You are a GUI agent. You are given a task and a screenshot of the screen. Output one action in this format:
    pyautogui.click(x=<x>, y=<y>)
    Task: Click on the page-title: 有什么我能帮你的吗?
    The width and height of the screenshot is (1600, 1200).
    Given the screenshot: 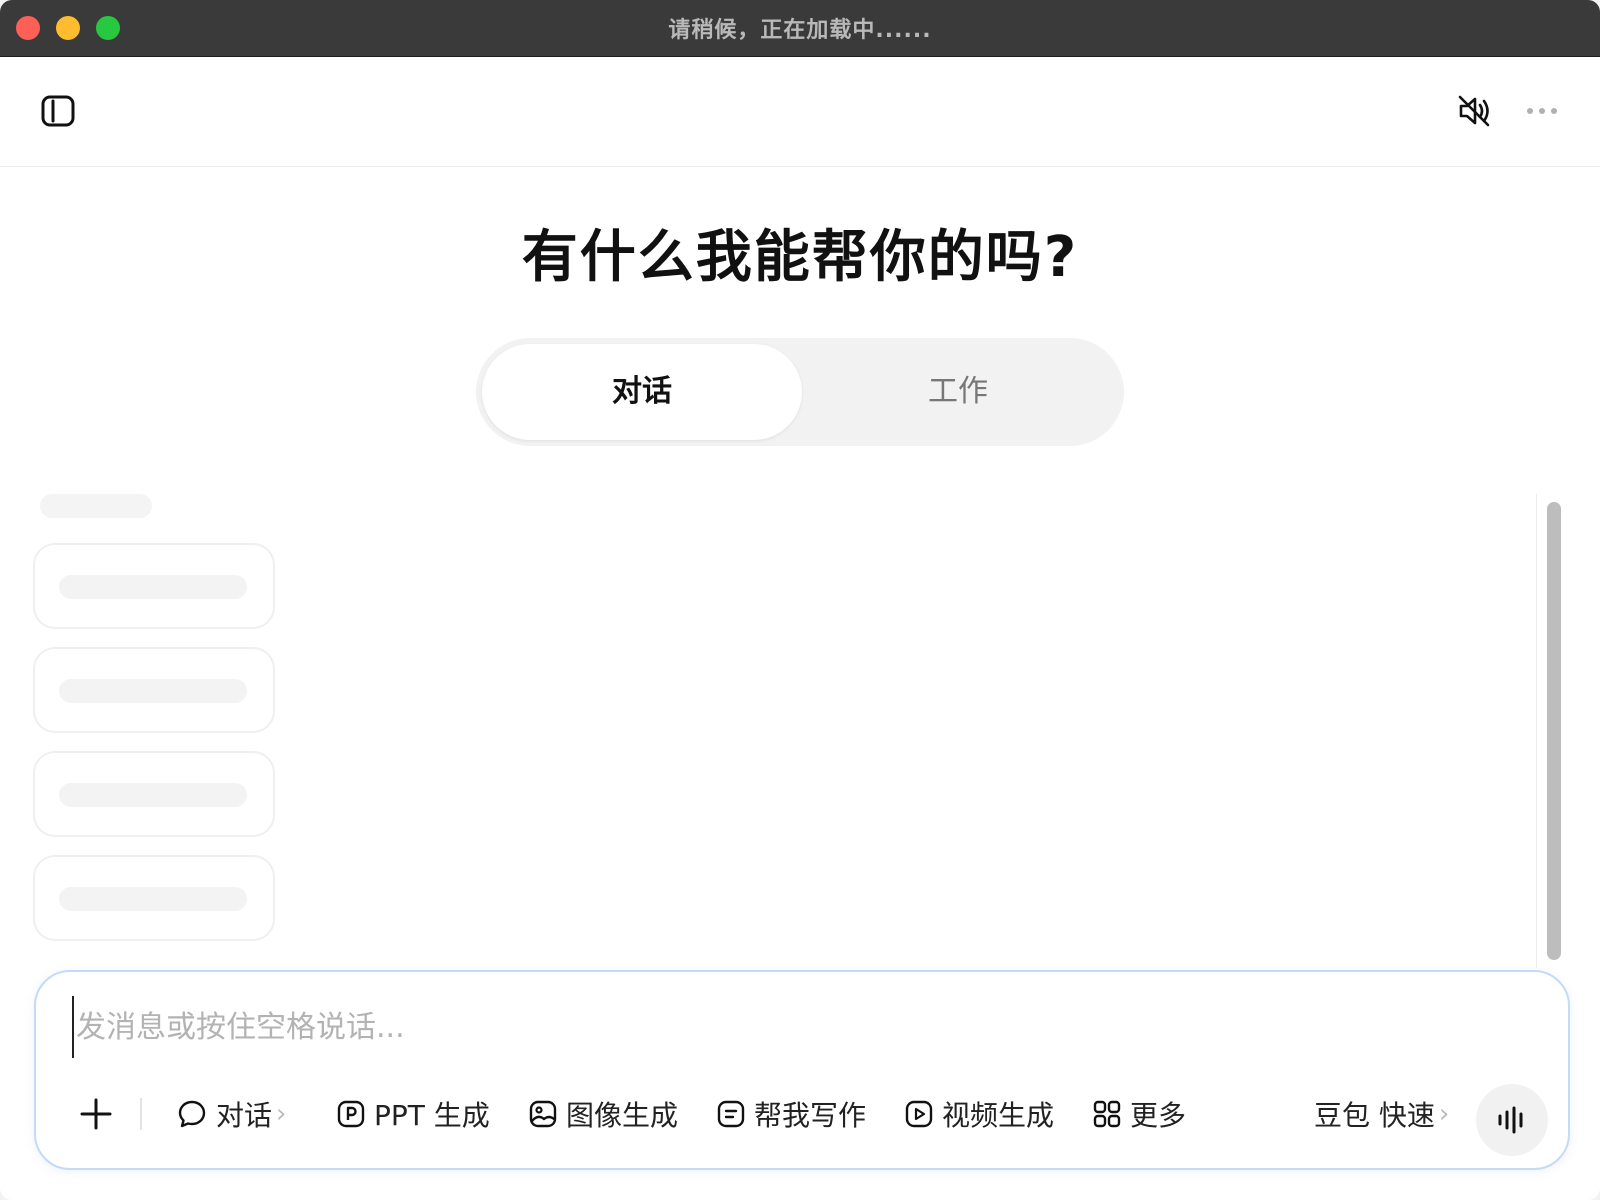 What is the action you would take?
    pyautogui.click(x=800, y=257)
    